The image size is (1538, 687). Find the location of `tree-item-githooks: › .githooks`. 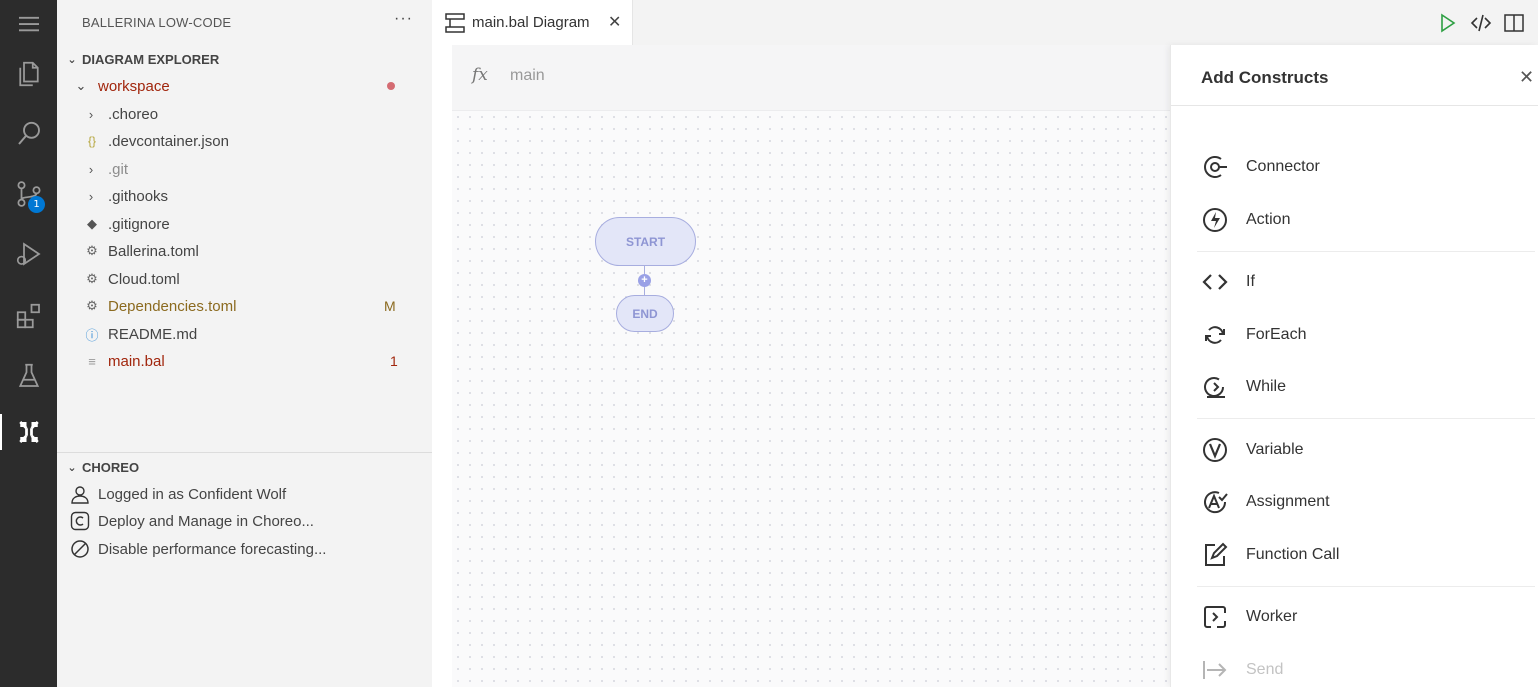

tree-item-githooks: › .githooks is located at coordinates (244, 196).